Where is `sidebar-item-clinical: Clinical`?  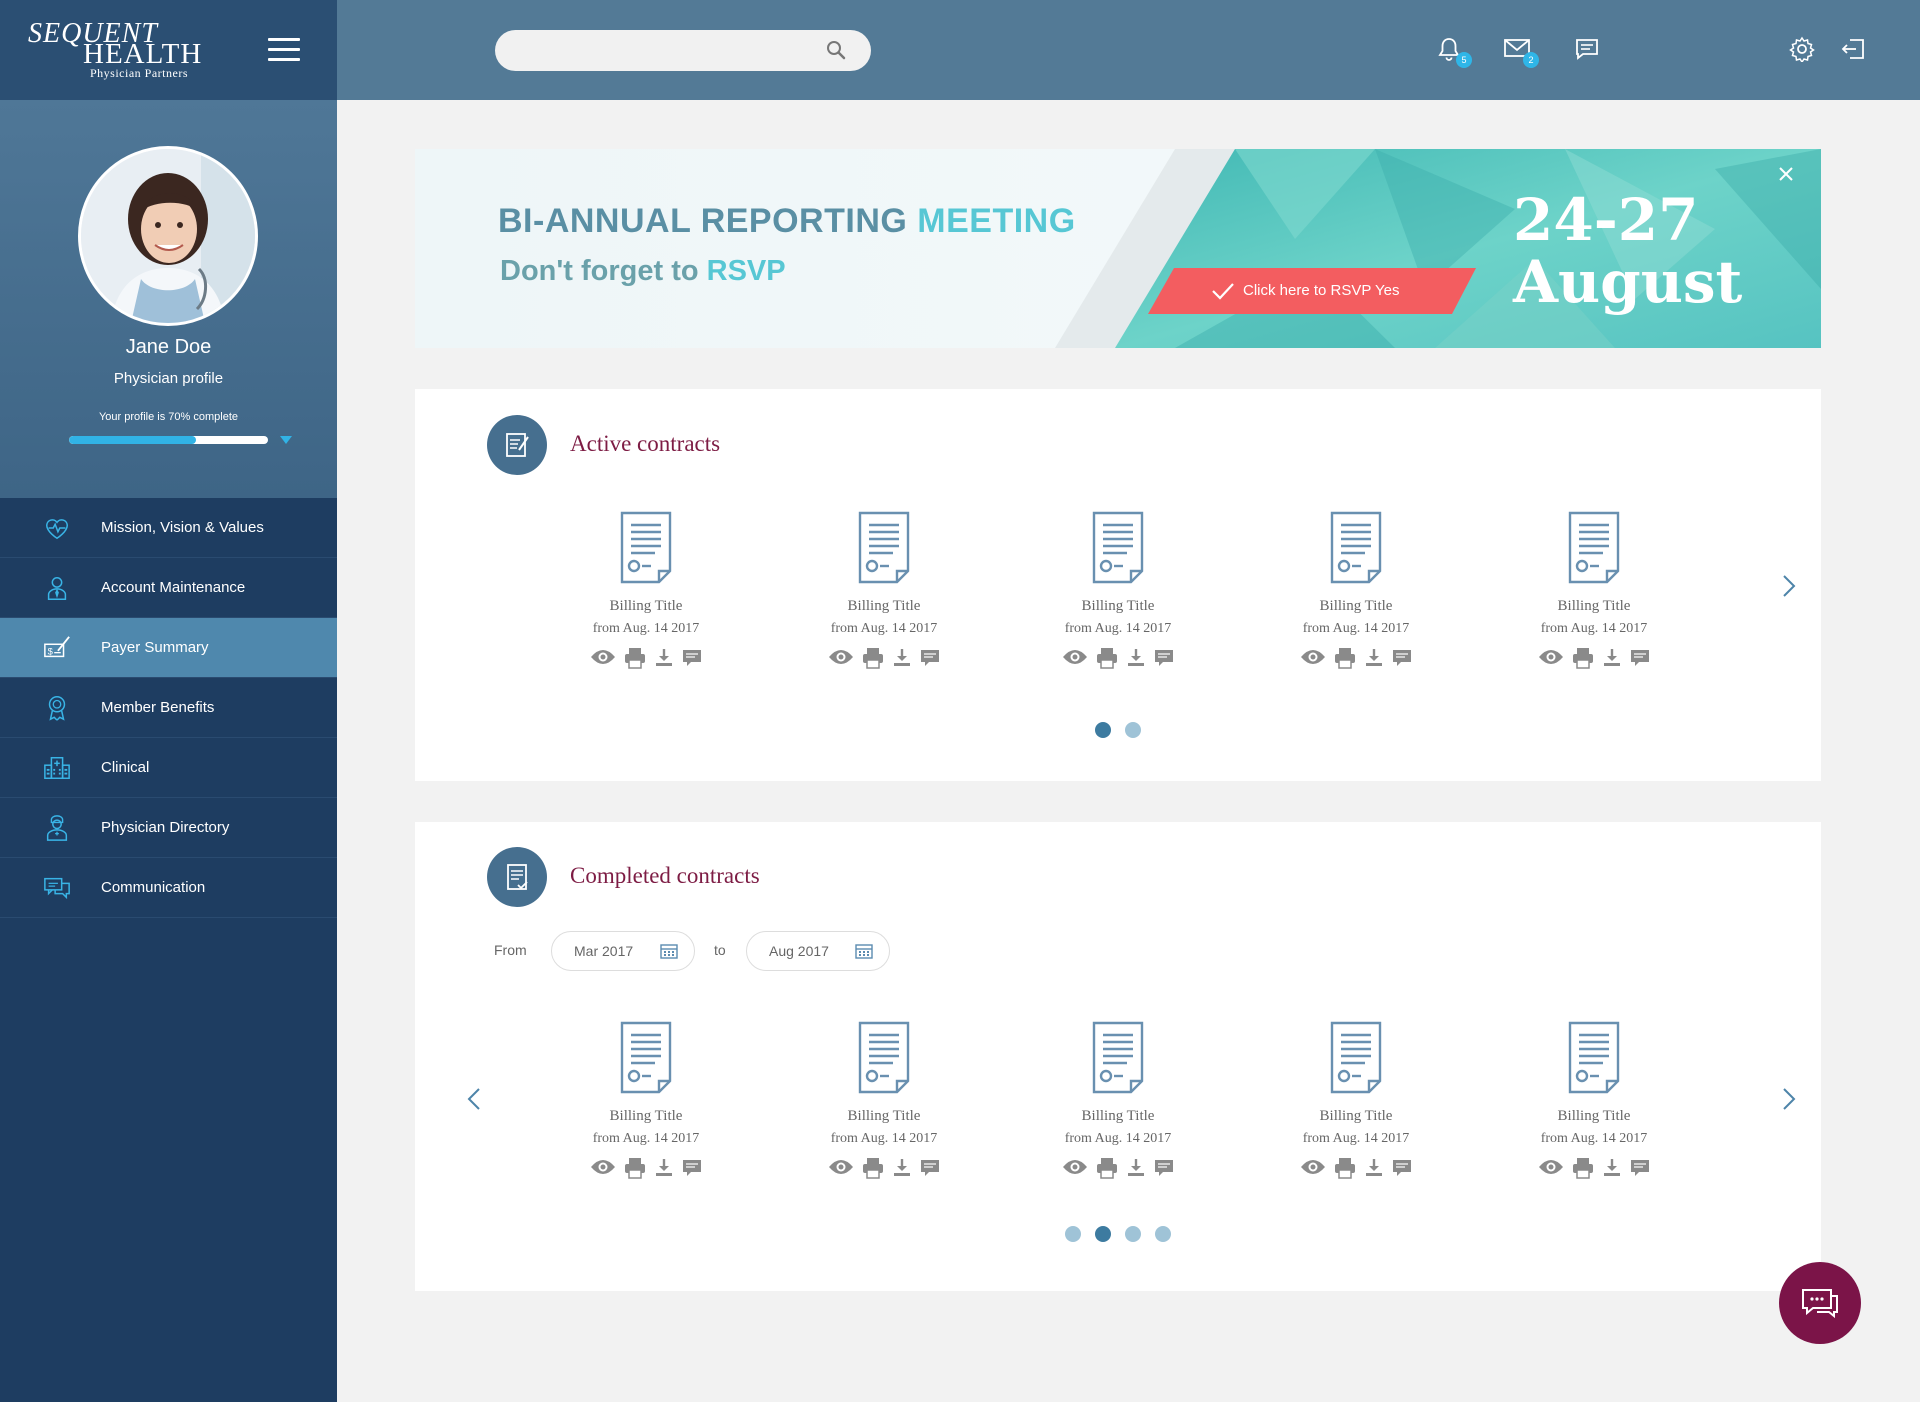
sidebar-item-clinical: Clinical is located at coordinates (168, 768).